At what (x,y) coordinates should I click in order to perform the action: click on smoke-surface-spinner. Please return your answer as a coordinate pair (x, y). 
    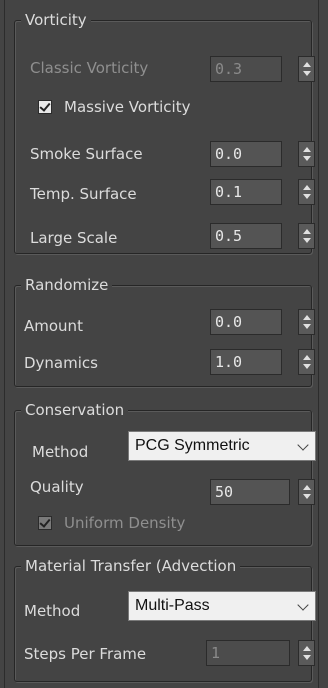
    Looking at the image, I should click on (306, 154).